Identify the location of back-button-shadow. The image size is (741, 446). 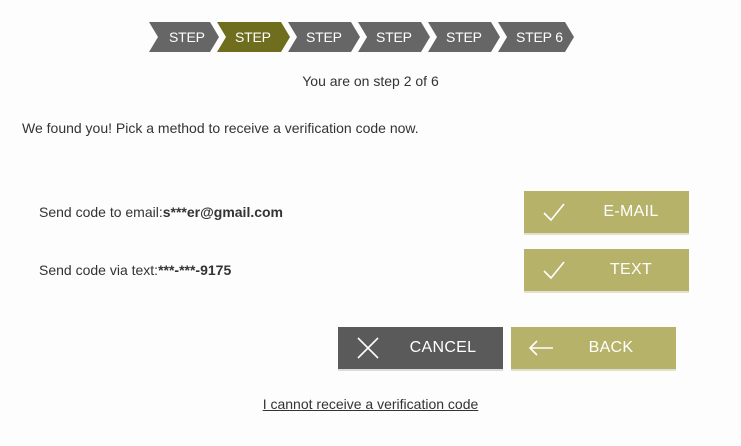
(593, 370).